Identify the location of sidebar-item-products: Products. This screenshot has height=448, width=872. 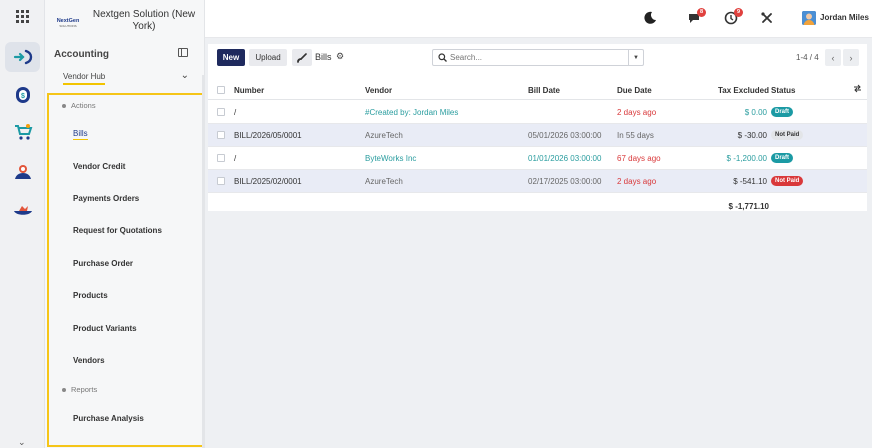
(90, 295).